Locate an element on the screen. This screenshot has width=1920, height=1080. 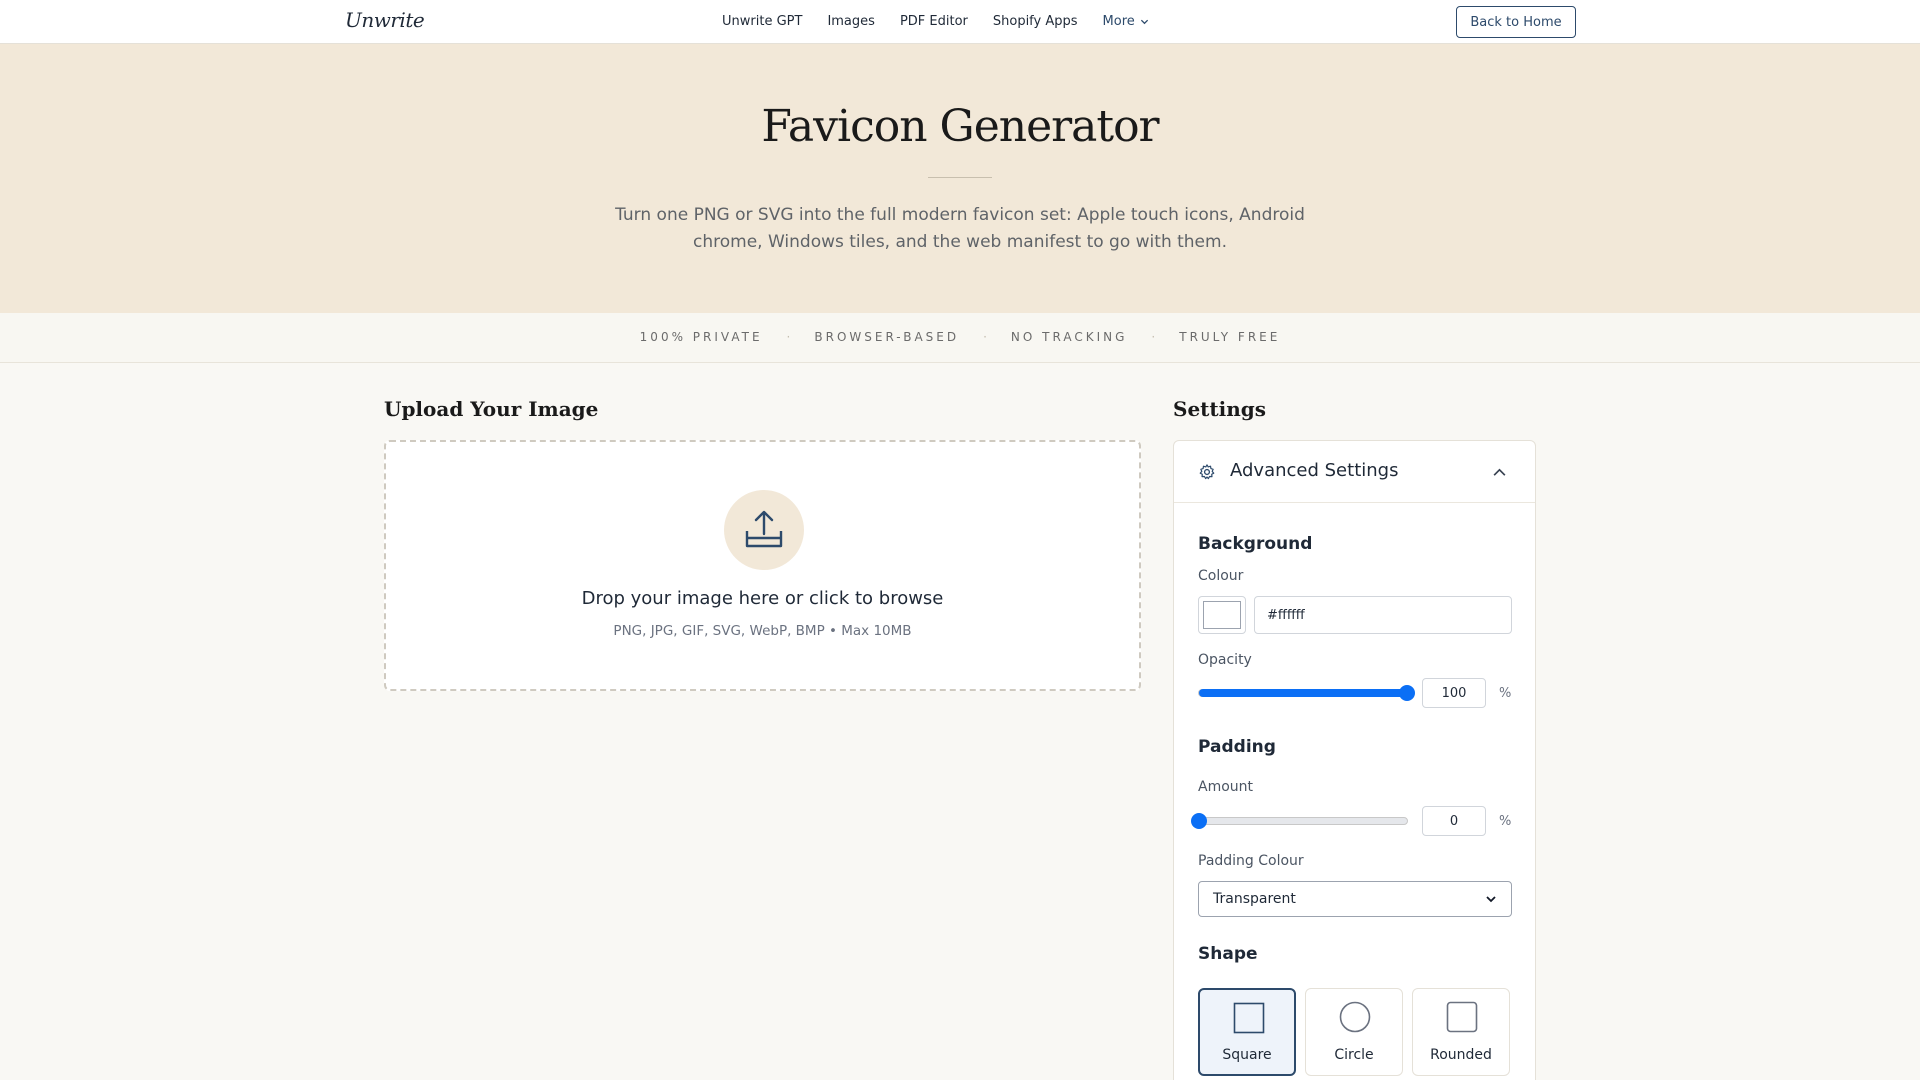
dropzone-instruction: Drop your image here or click to browse is located at coordinates (762, 598).